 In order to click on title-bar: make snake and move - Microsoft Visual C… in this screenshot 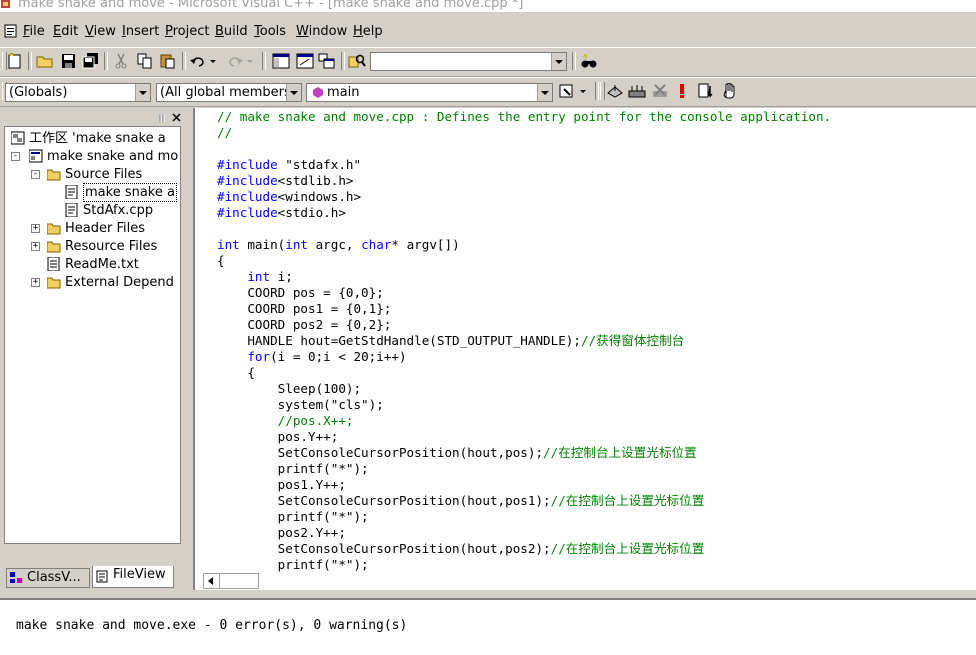, I will do `click(488, 6)`.